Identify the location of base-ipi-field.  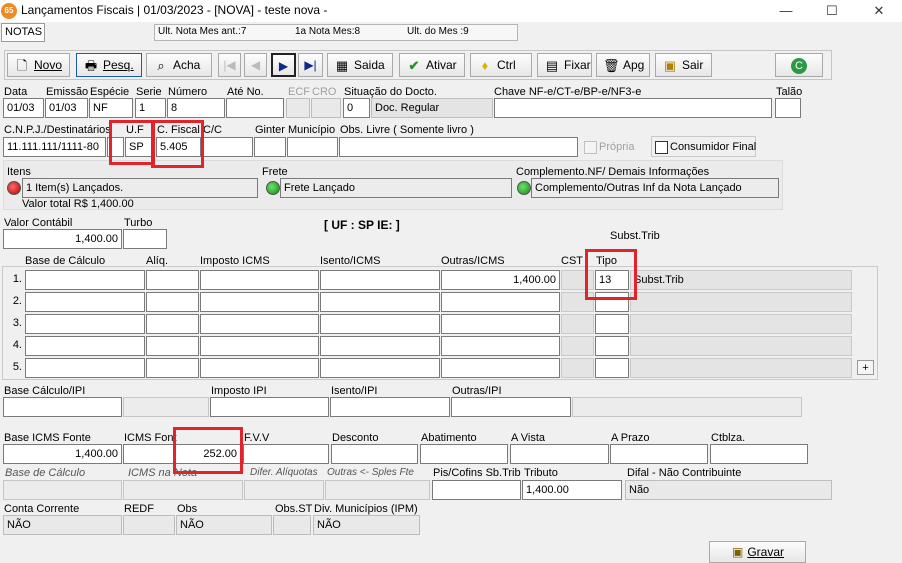
(62, 407).